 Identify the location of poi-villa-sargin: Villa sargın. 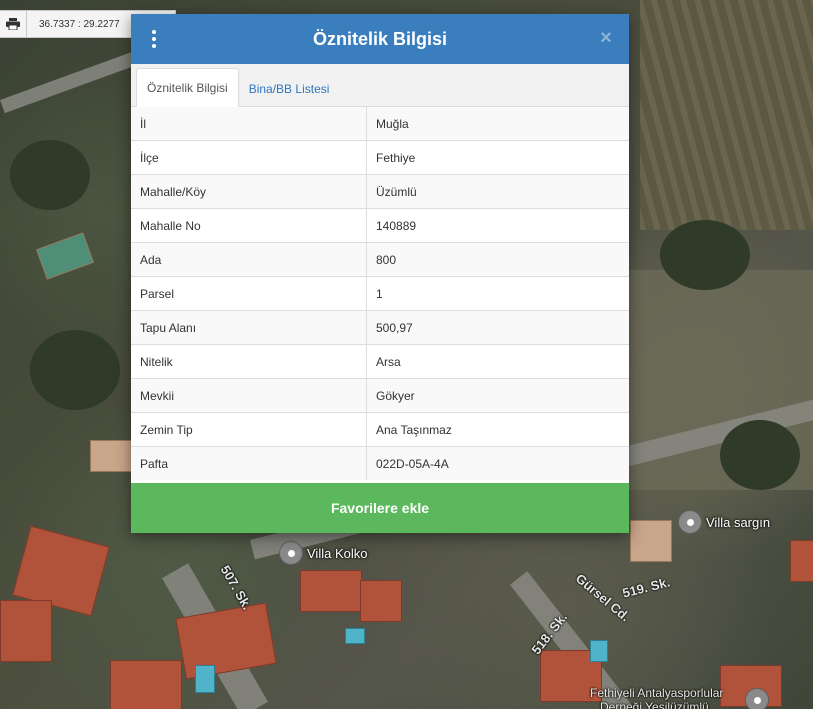
(724, 522).